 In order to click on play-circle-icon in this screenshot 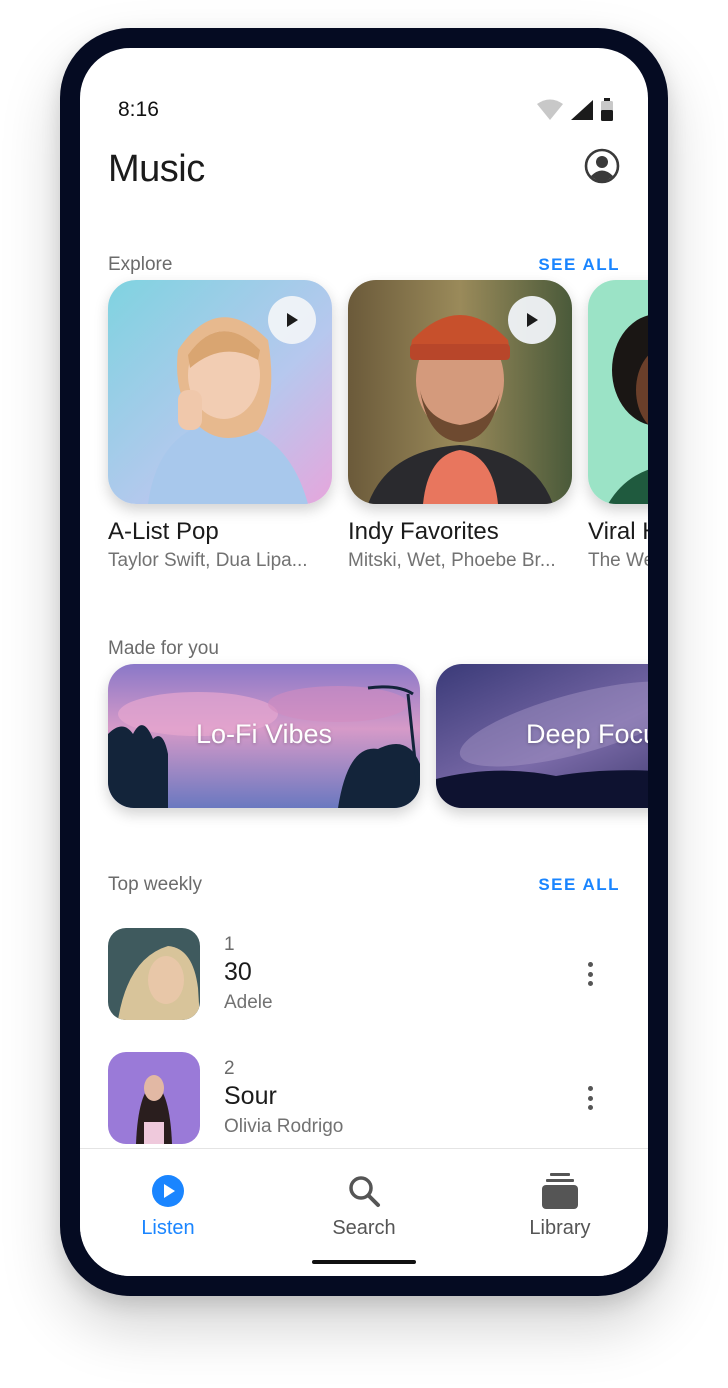, I will do `click(168, 1191)`.